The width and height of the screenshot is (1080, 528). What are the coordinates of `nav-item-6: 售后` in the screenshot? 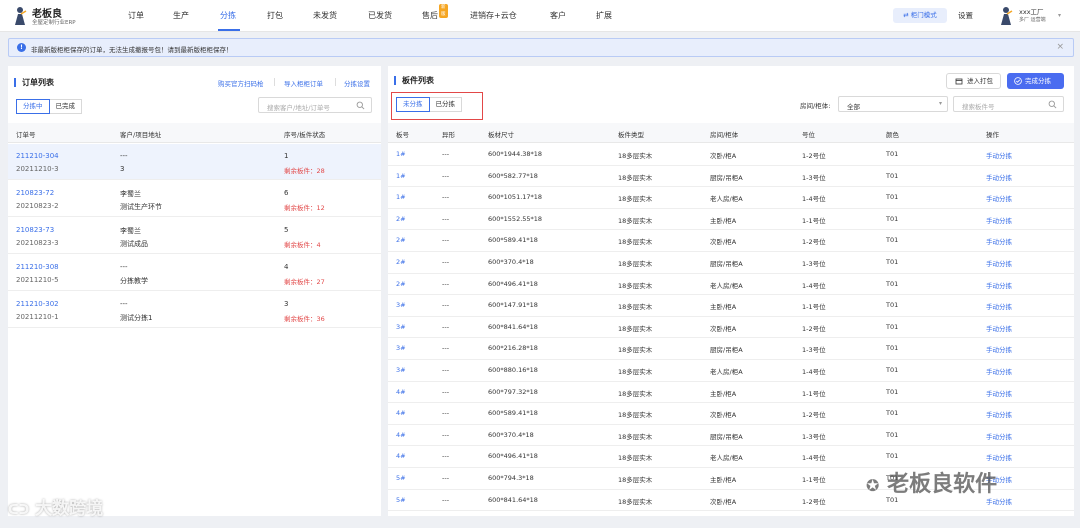 It's located at (430, 15).